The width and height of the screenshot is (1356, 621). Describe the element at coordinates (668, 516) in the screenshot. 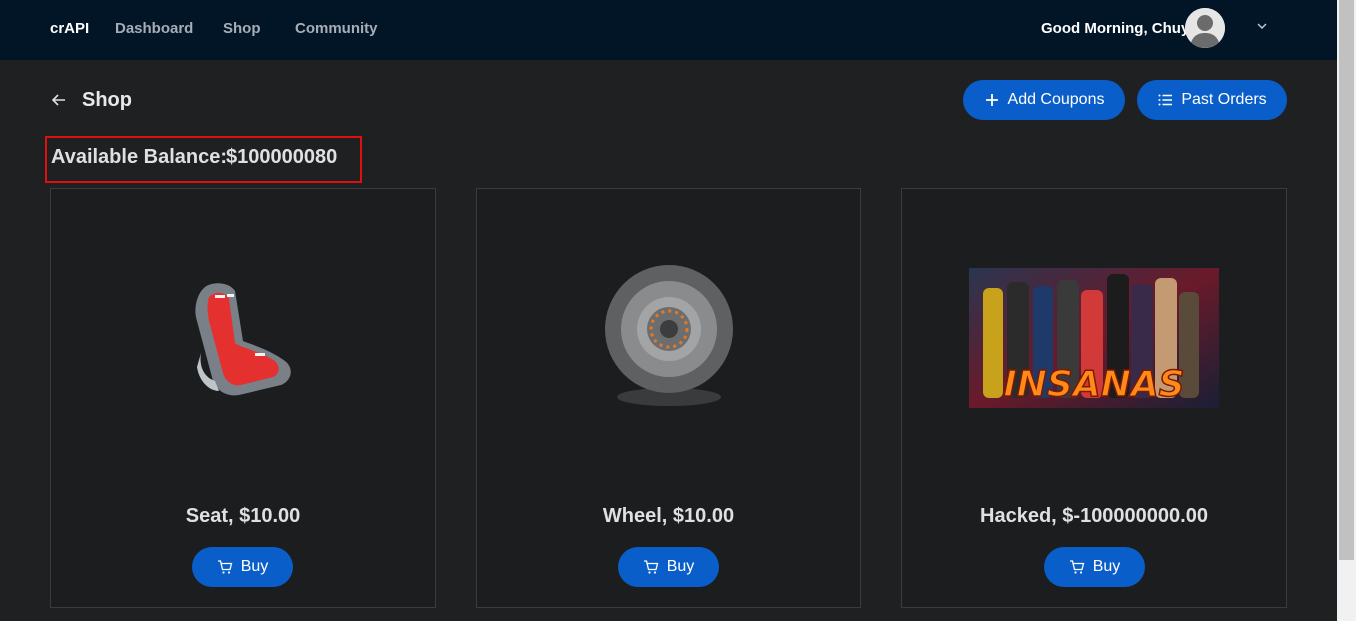

I see `product-title: Wheel, $10.00` at that location.